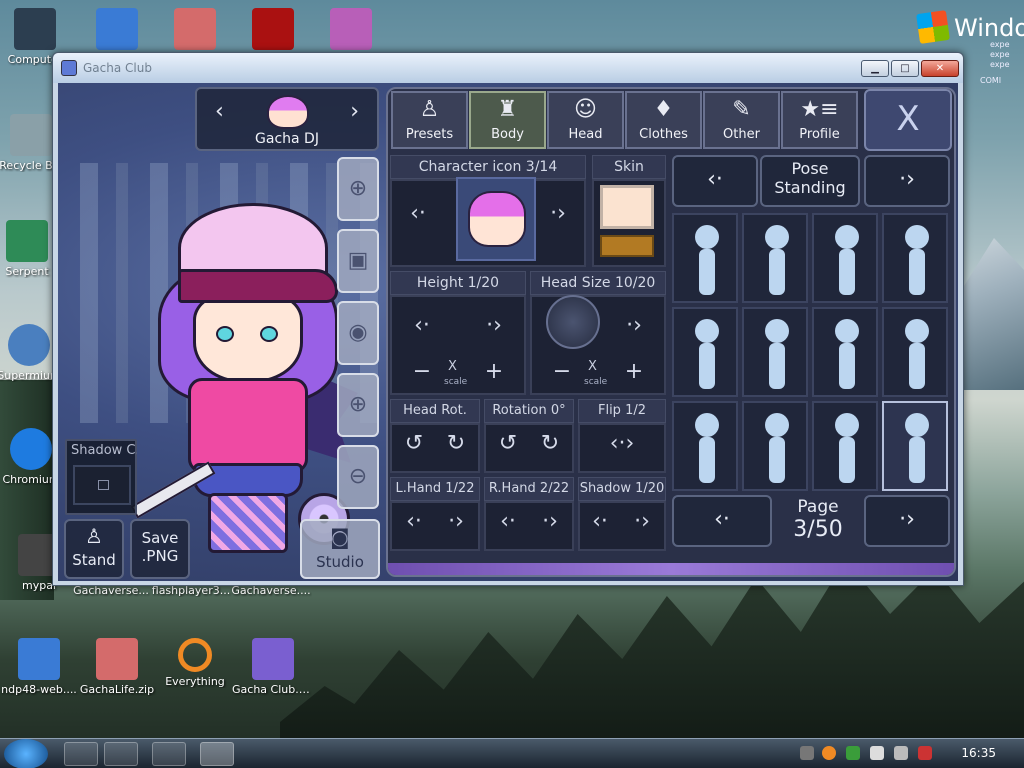 This screenshot has width=1024, height=768. Describe the element at coordinates (671, 569) in the screenshot. I see `panel-bottom-bar` at that location.